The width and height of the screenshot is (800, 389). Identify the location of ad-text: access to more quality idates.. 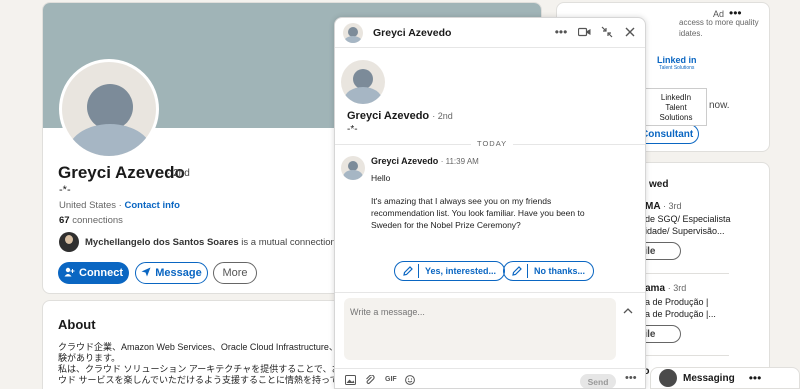
(701, 28).